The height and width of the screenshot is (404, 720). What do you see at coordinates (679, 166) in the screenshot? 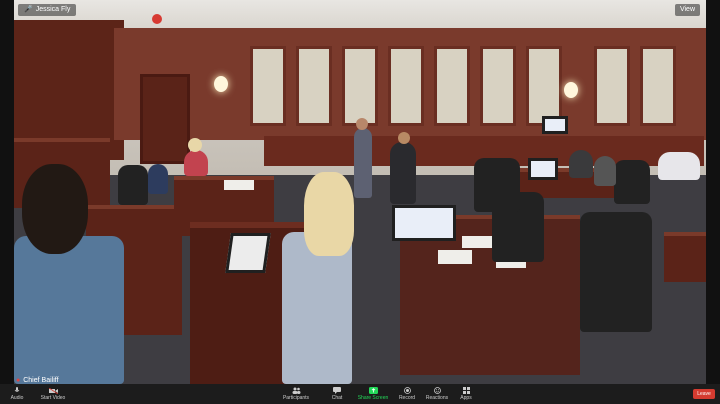
I see `spectators` at bounding box center [679, 166].